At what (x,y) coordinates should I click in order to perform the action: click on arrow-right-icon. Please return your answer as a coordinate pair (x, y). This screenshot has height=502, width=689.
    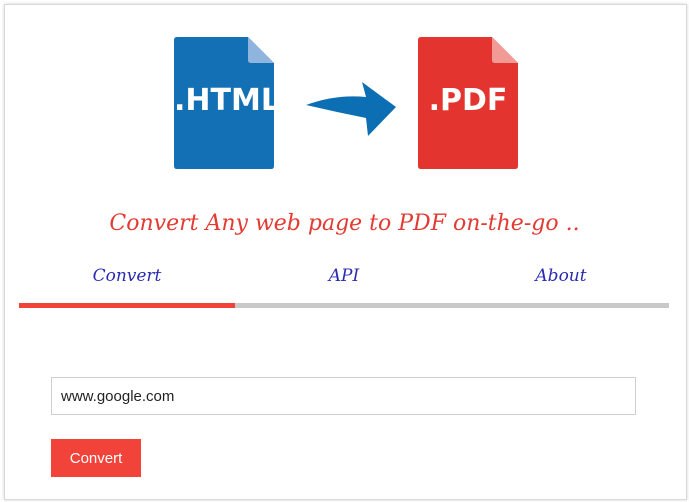
    Looking at the image, I should click on (351, 109).